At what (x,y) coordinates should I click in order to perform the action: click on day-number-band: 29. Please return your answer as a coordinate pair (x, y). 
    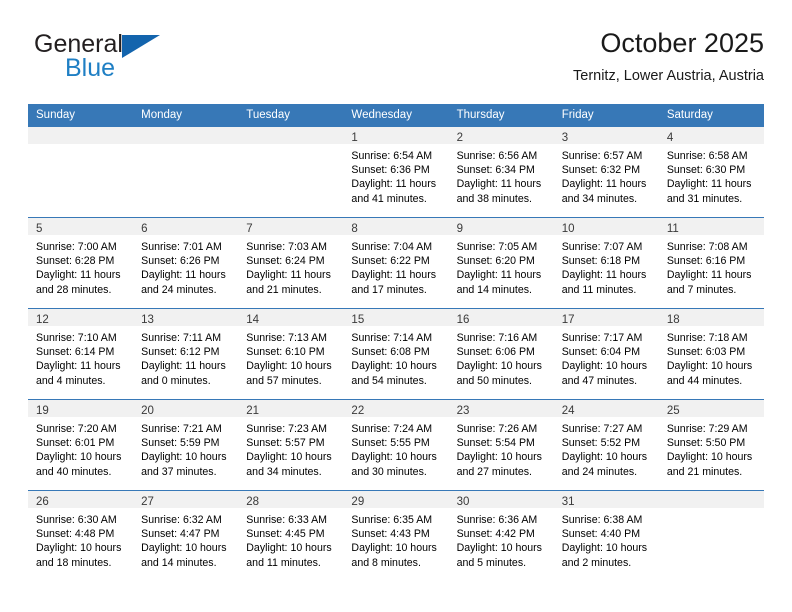
    Looking at the image, I should click on (396, 499).